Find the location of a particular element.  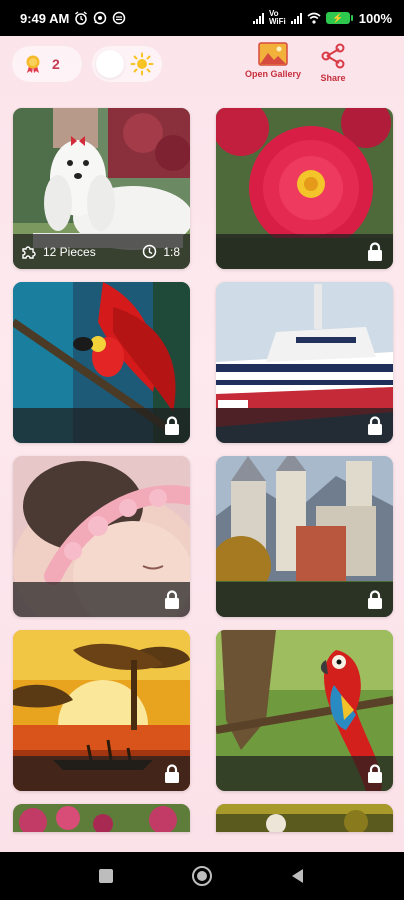

sun-icon is located at coordinates (142, 64).